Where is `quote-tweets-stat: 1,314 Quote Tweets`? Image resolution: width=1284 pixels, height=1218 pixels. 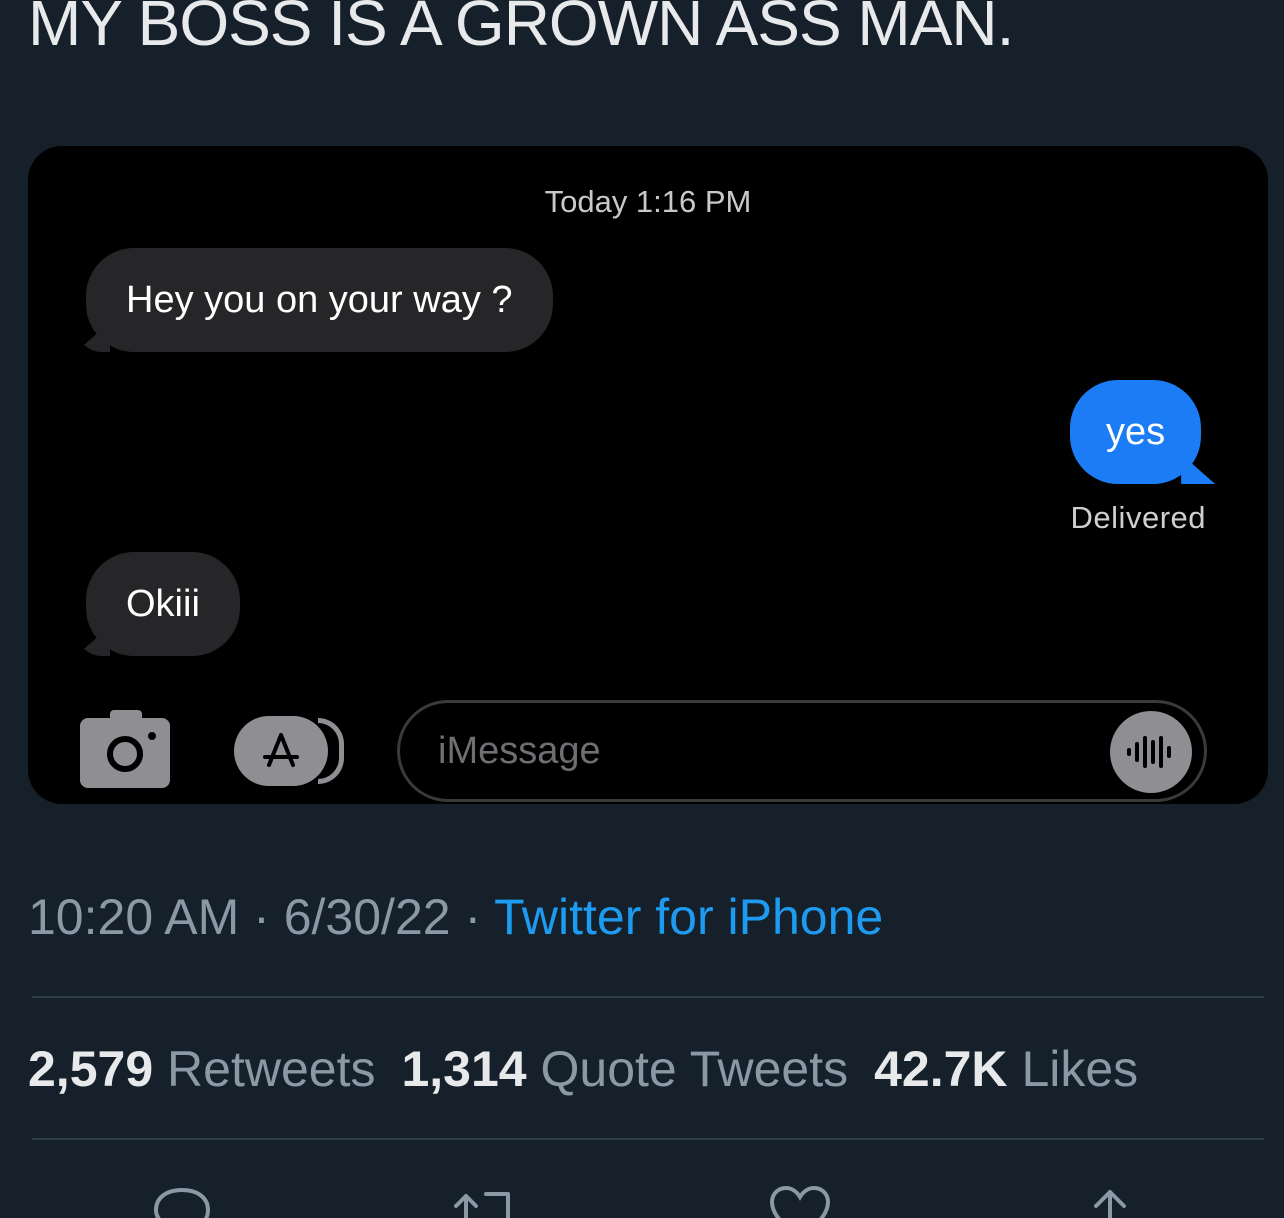
quote-tweets-stat: 1,314 Quote Tweets is located at coordinates (624, 1069).